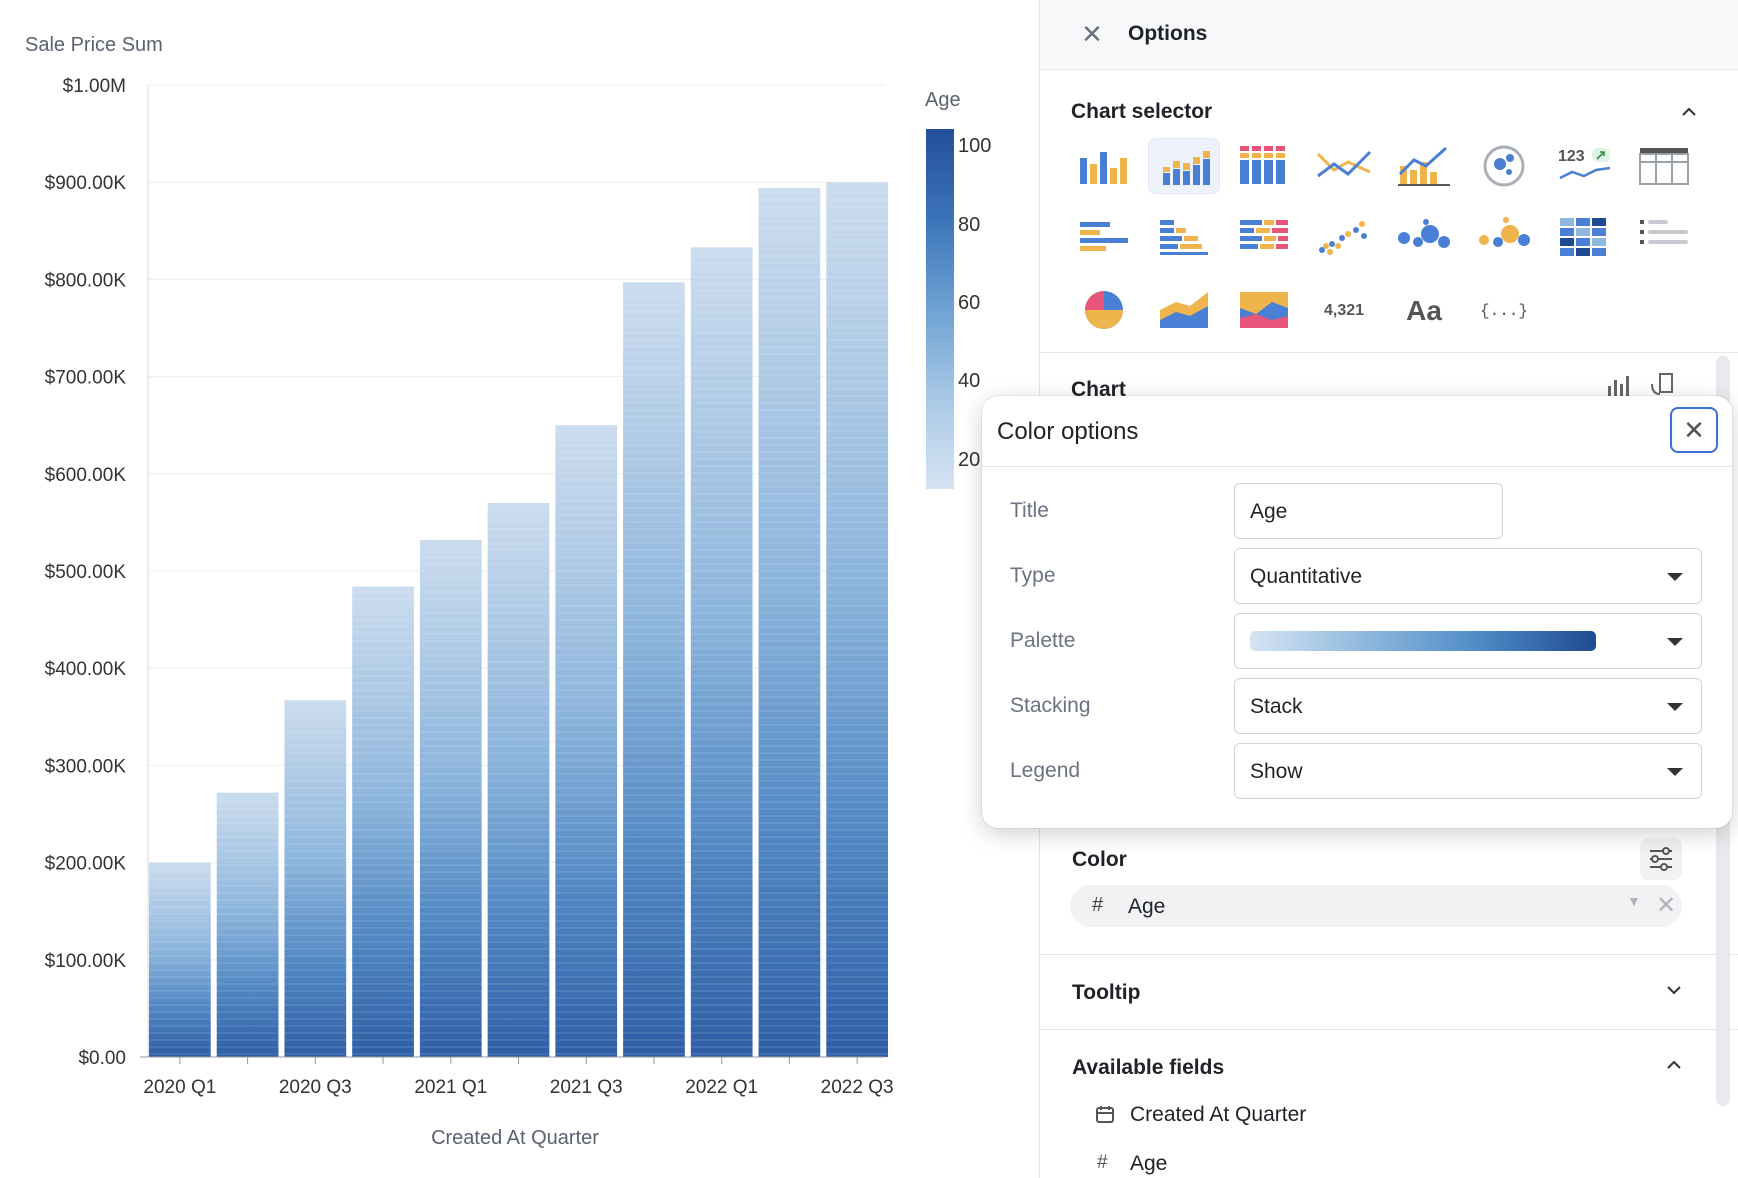  Describe the element at coordinates (721, 1087) in the screenshot. I see `x-tick-label: 2022 Q1` at that location.